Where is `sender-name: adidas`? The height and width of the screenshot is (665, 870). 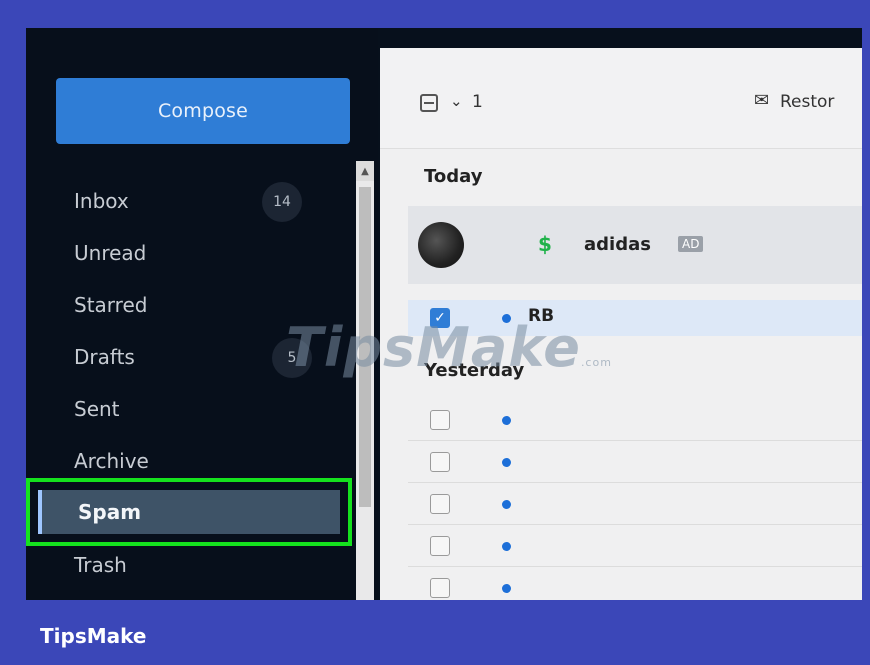
sender-name: adidas is located at coordinates (617, 244).